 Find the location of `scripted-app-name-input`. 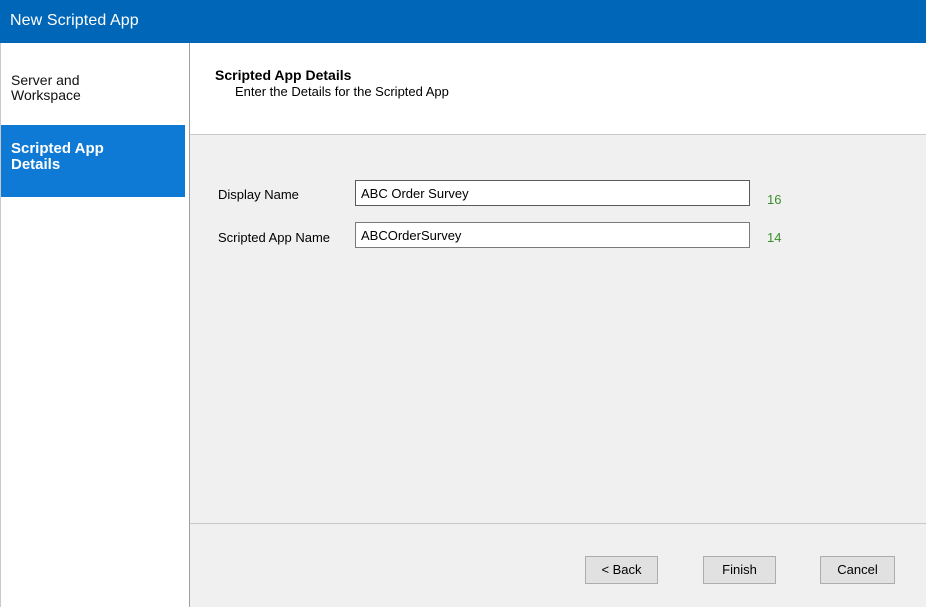

scripted-app-name-input is located at coordinates (552, 235).